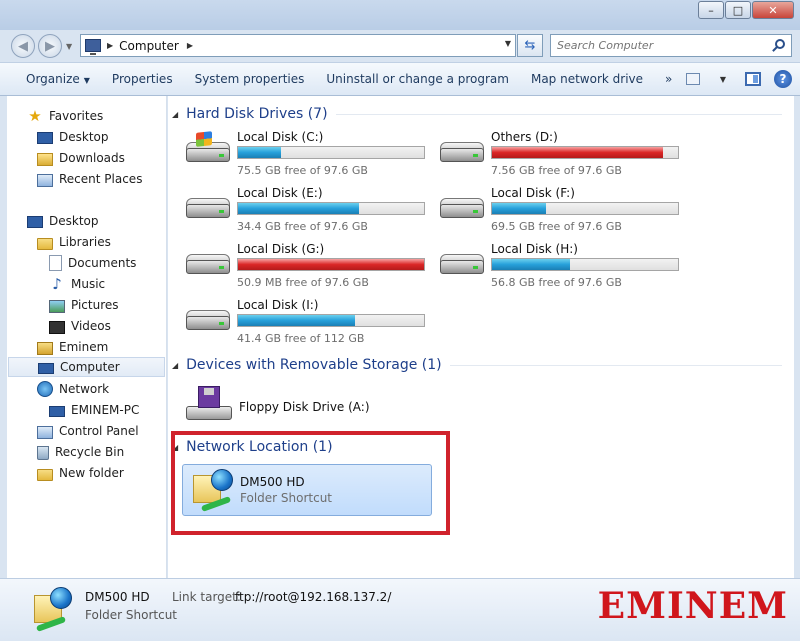  What do you see at coordinates (310, 483) in the screenshot?
I see `highlight-annotation` at bounding box center [310, 483].